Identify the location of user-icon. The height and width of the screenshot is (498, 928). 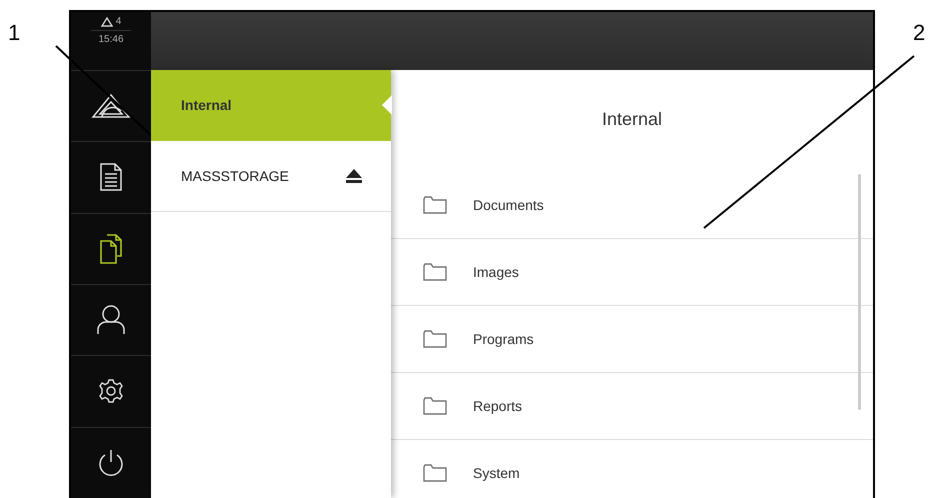
(111, 320).